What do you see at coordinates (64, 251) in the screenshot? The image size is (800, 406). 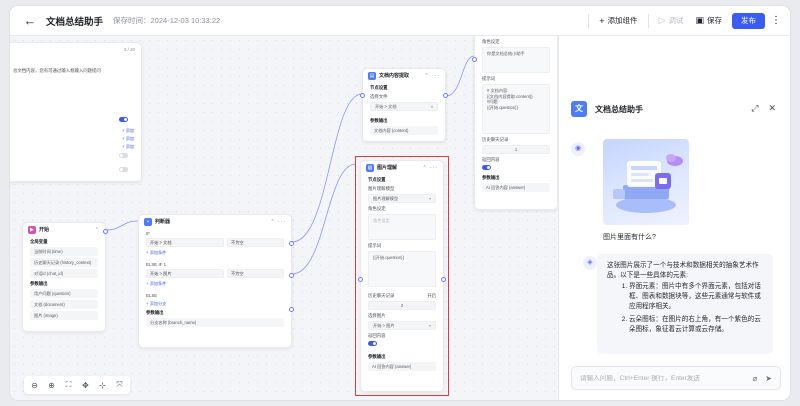 I see `global-var-item: 当前时间 (time)` at bounding box center [64, 251].